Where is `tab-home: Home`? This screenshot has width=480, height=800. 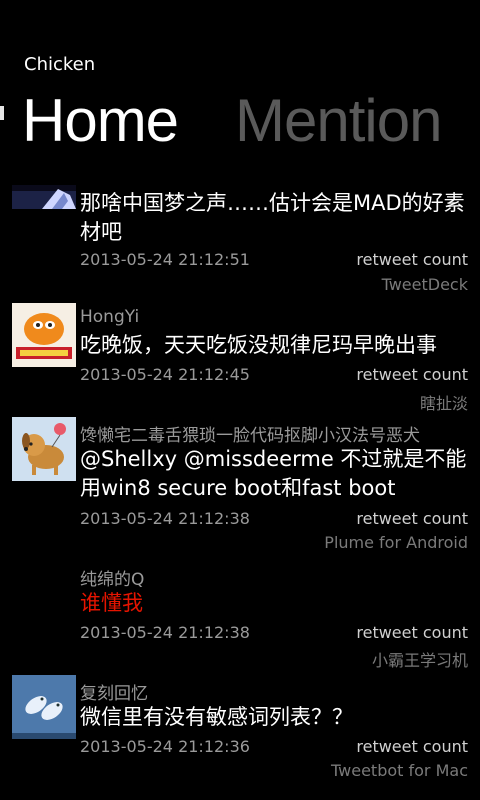 tab-home: Home is located at coordinates (100, 120).